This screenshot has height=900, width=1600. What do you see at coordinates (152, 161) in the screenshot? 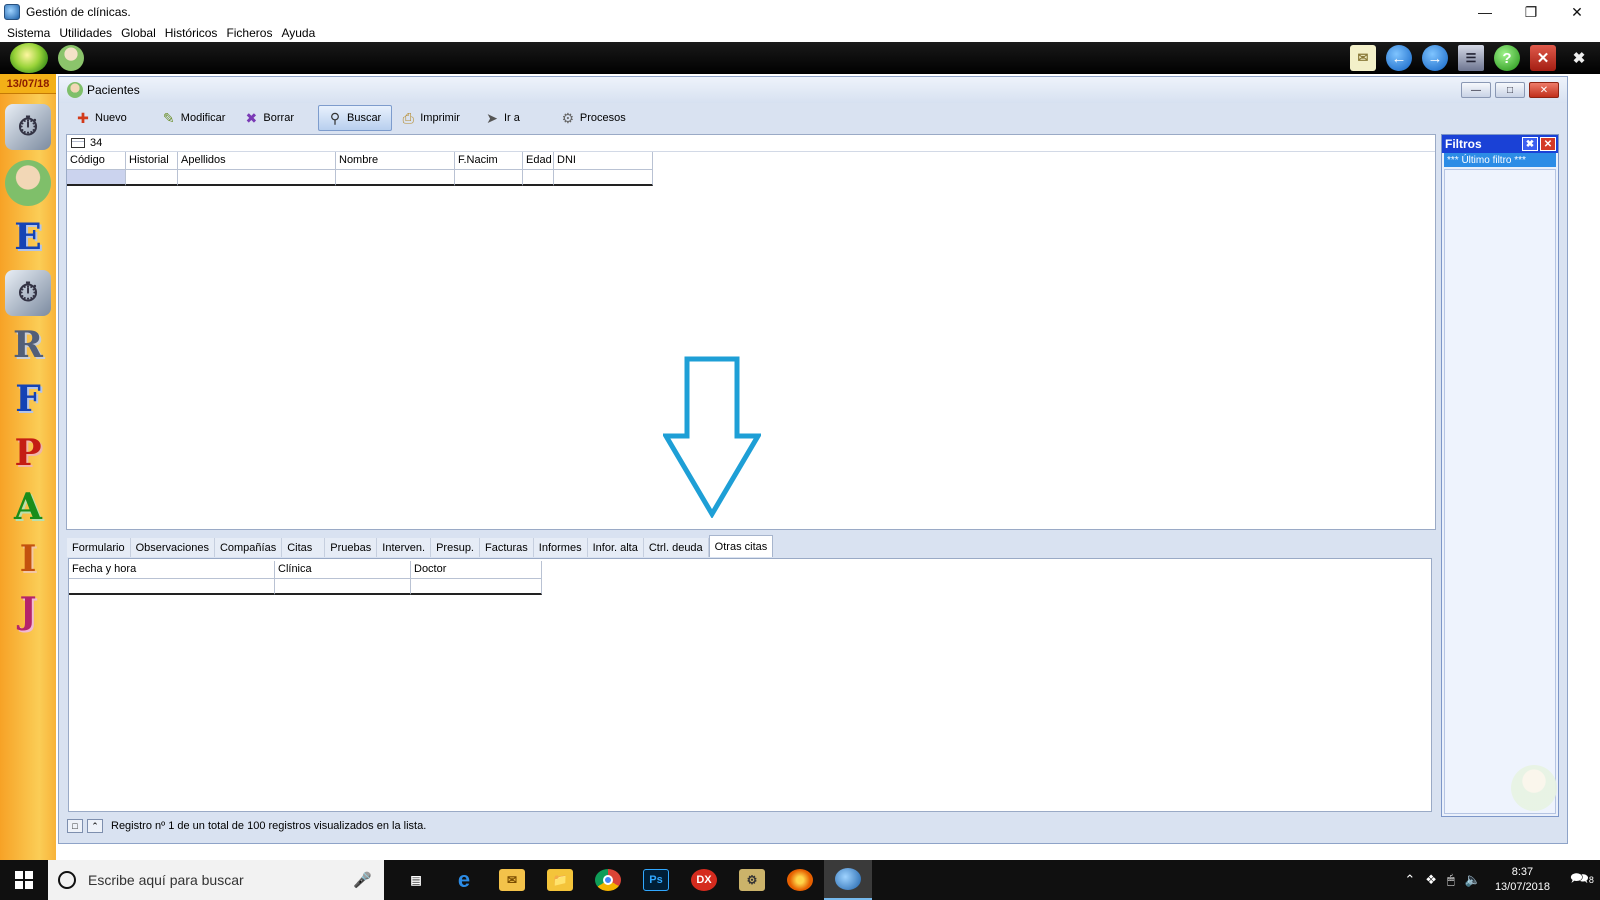
I see `col-historial: Historial` at bounding box center [152, 161].